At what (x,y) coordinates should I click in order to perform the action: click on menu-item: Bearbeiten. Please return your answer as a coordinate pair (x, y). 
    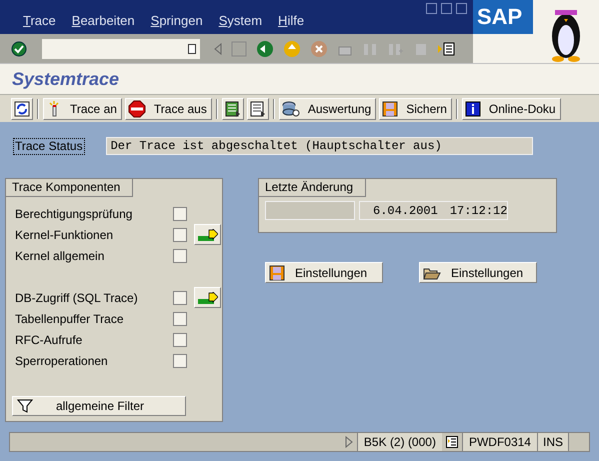
    Looking at the image, I should click on (103, 20).